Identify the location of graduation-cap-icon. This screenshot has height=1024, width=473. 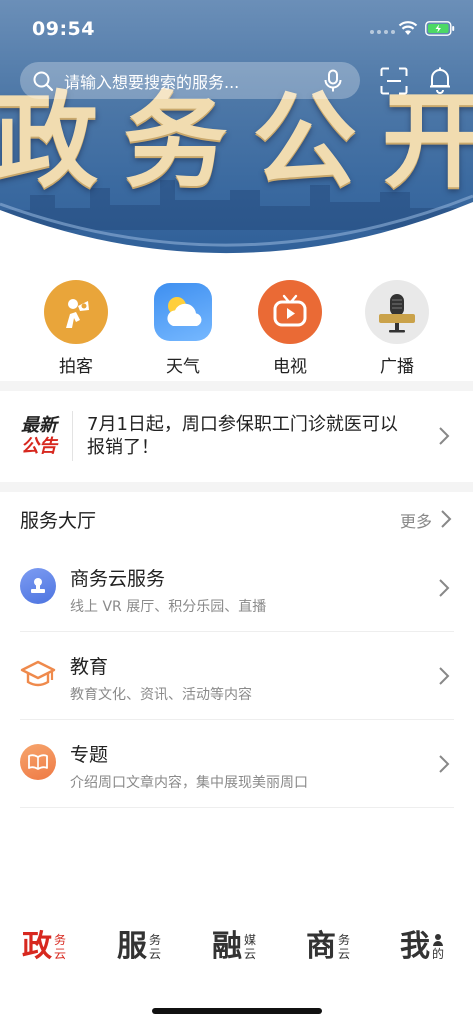
(38, 674).